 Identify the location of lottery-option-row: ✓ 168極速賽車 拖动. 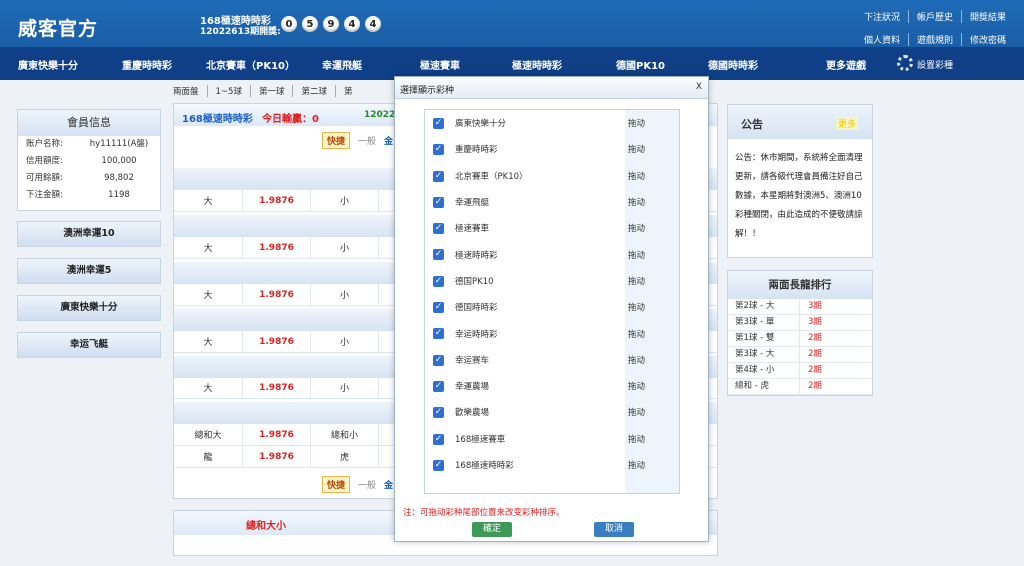
(552, 439).